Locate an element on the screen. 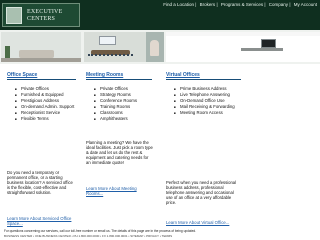  sofa-icon is located at coordinates (36, 54).